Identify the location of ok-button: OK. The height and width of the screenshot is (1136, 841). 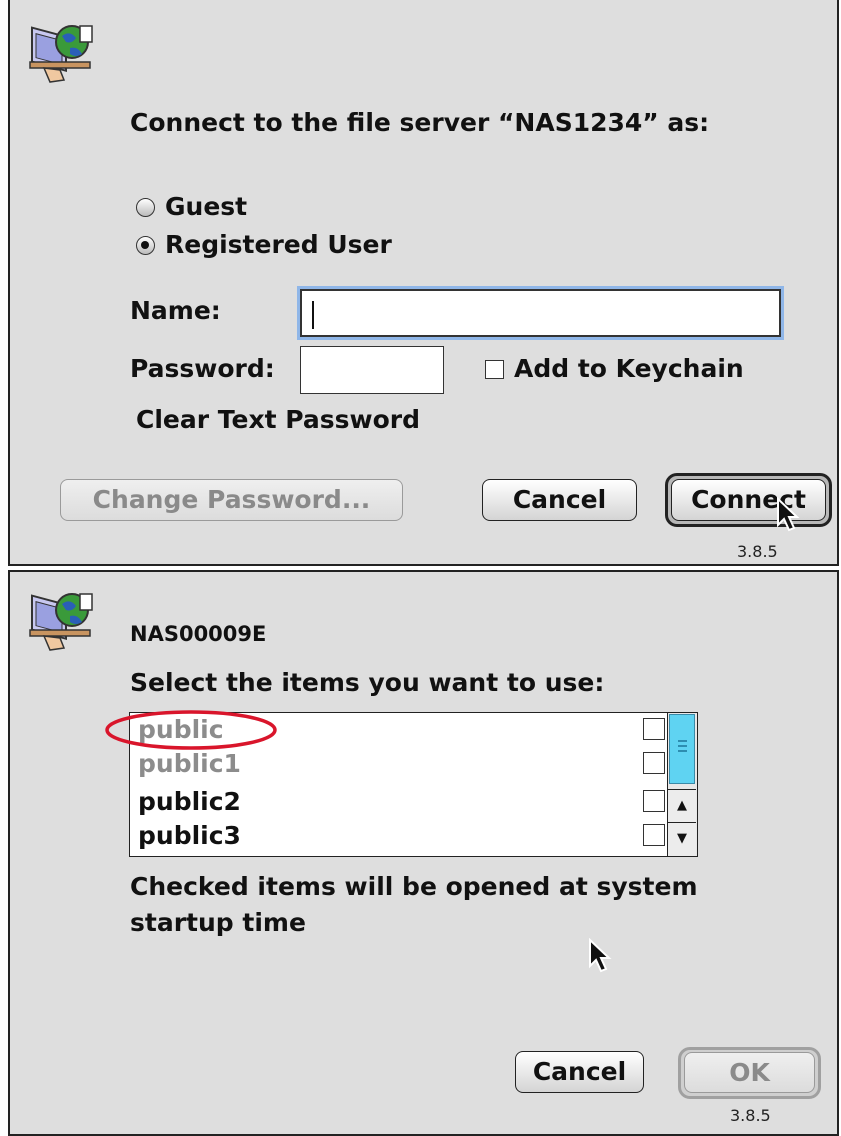
(749, 1072).